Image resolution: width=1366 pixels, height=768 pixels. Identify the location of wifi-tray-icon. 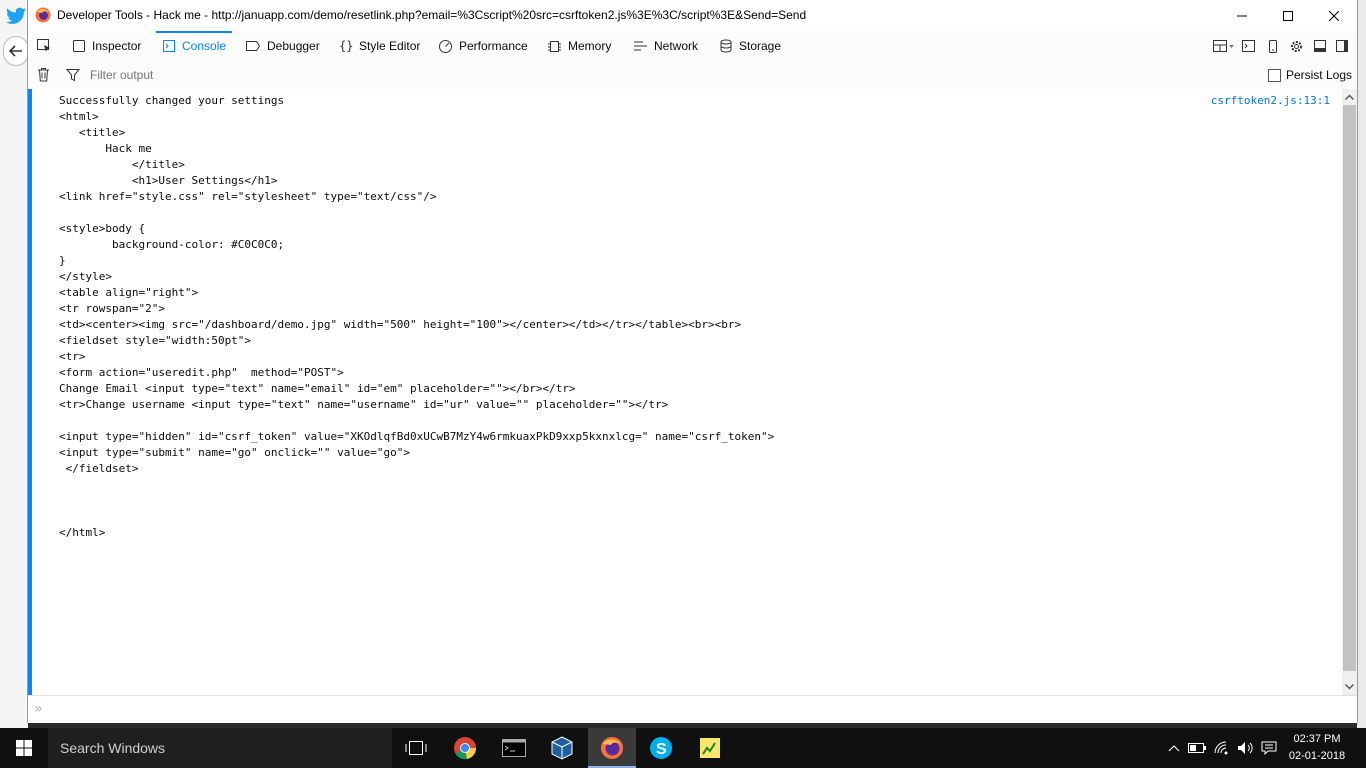
(1222, 748).